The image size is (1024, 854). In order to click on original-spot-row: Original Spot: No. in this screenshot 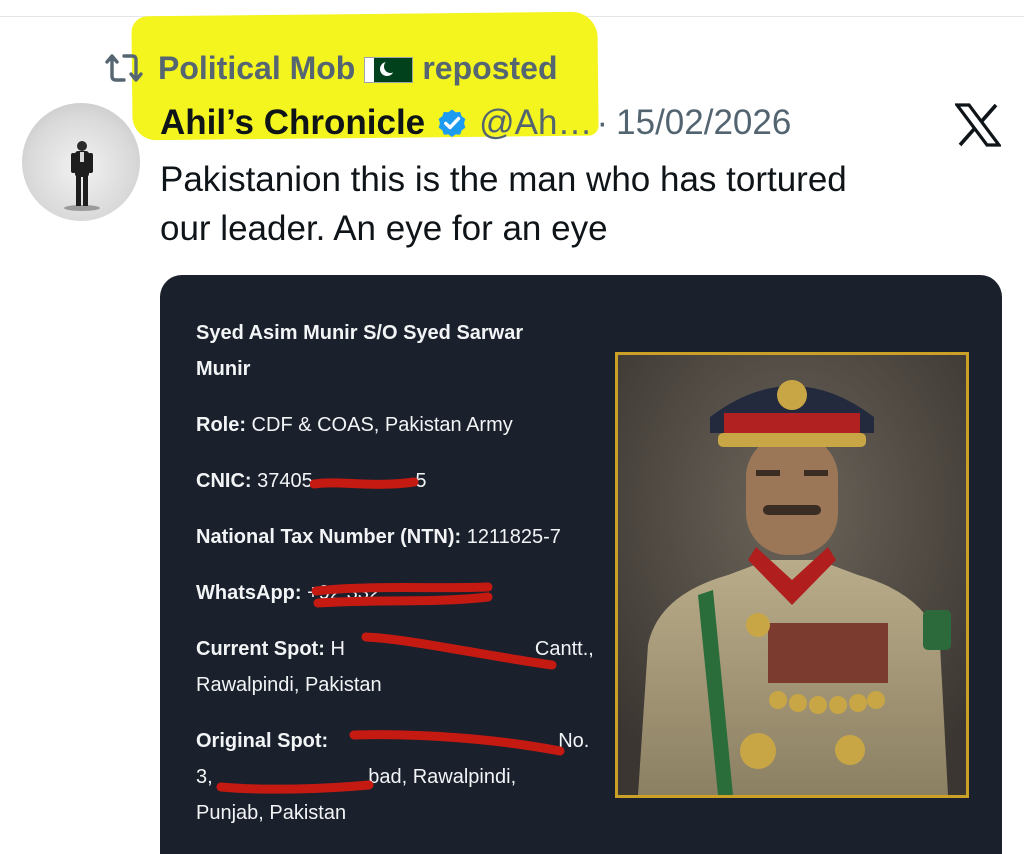, I will do `click(393, 741)`.